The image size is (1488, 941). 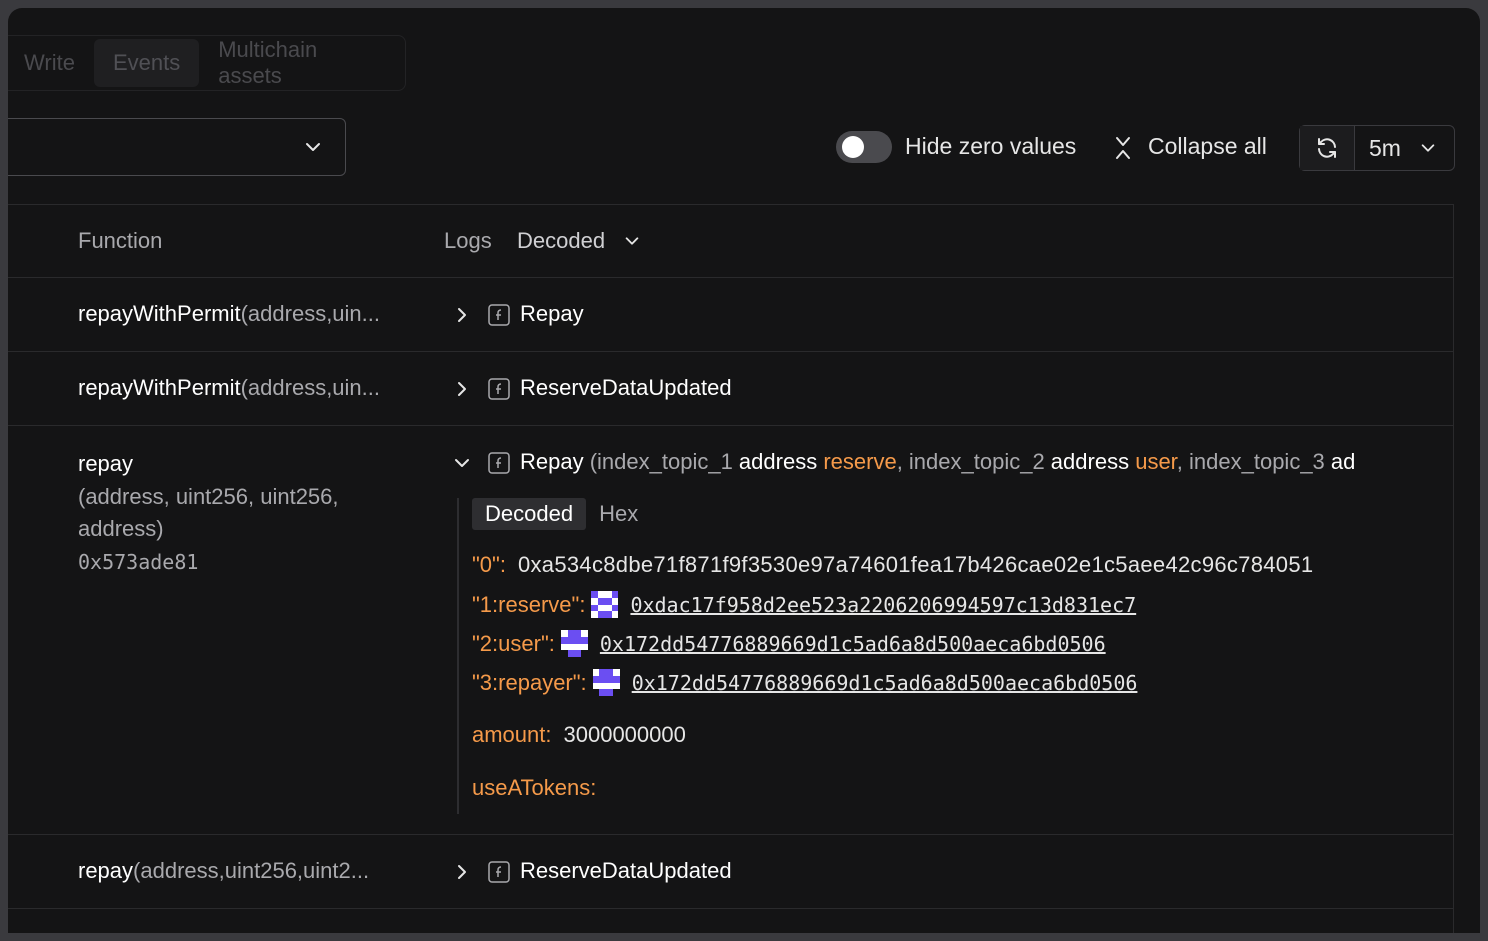 I want to click on header-logs: Logs, so click(x=468, y=240).